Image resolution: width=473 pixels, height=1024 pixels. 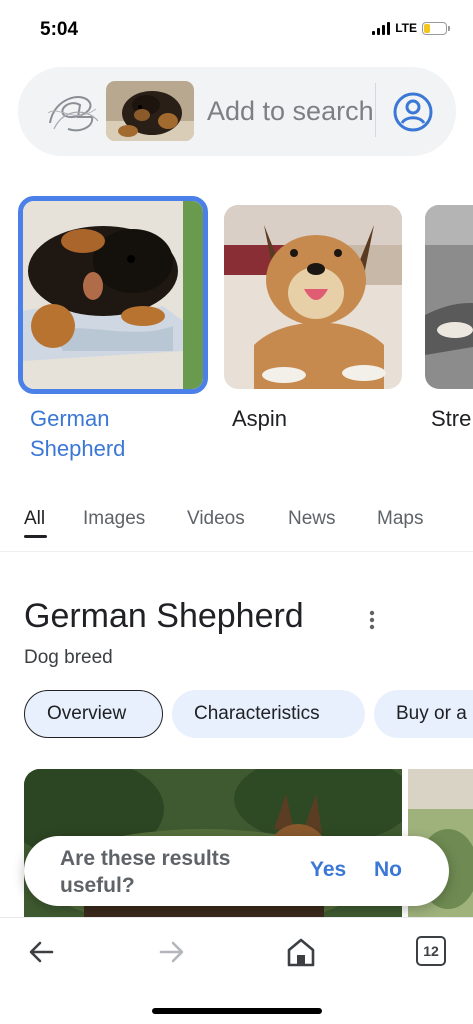 What do you see at coordinates (436, 28) in the screenshot?
I see `battery-icon` at bounding box center [436, 28].